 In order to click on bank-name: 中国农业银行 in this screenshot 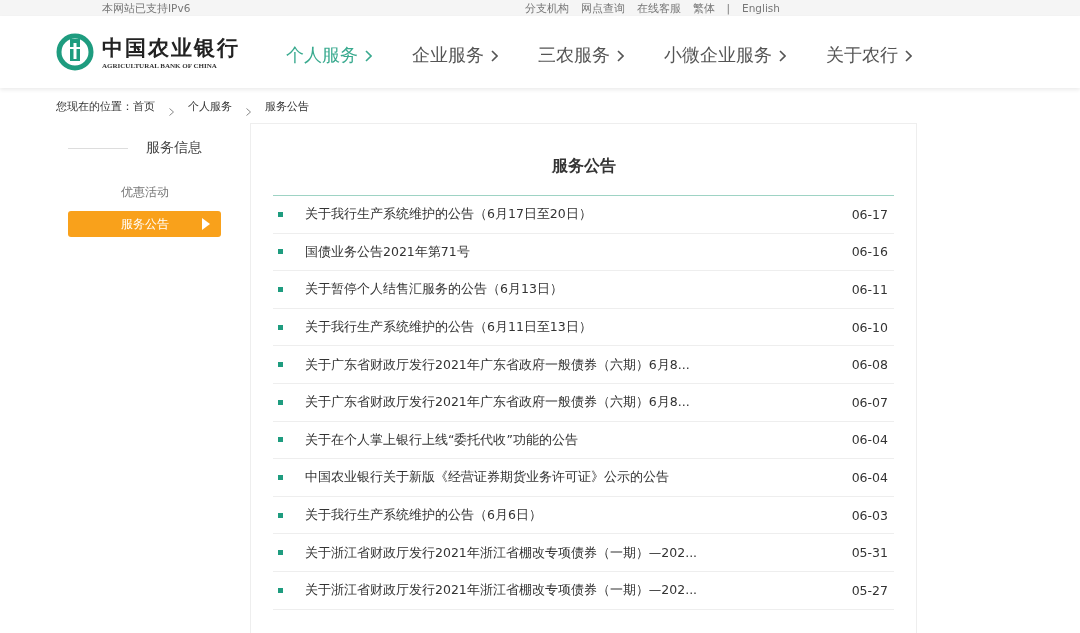, I will do `click(171, 48)`.